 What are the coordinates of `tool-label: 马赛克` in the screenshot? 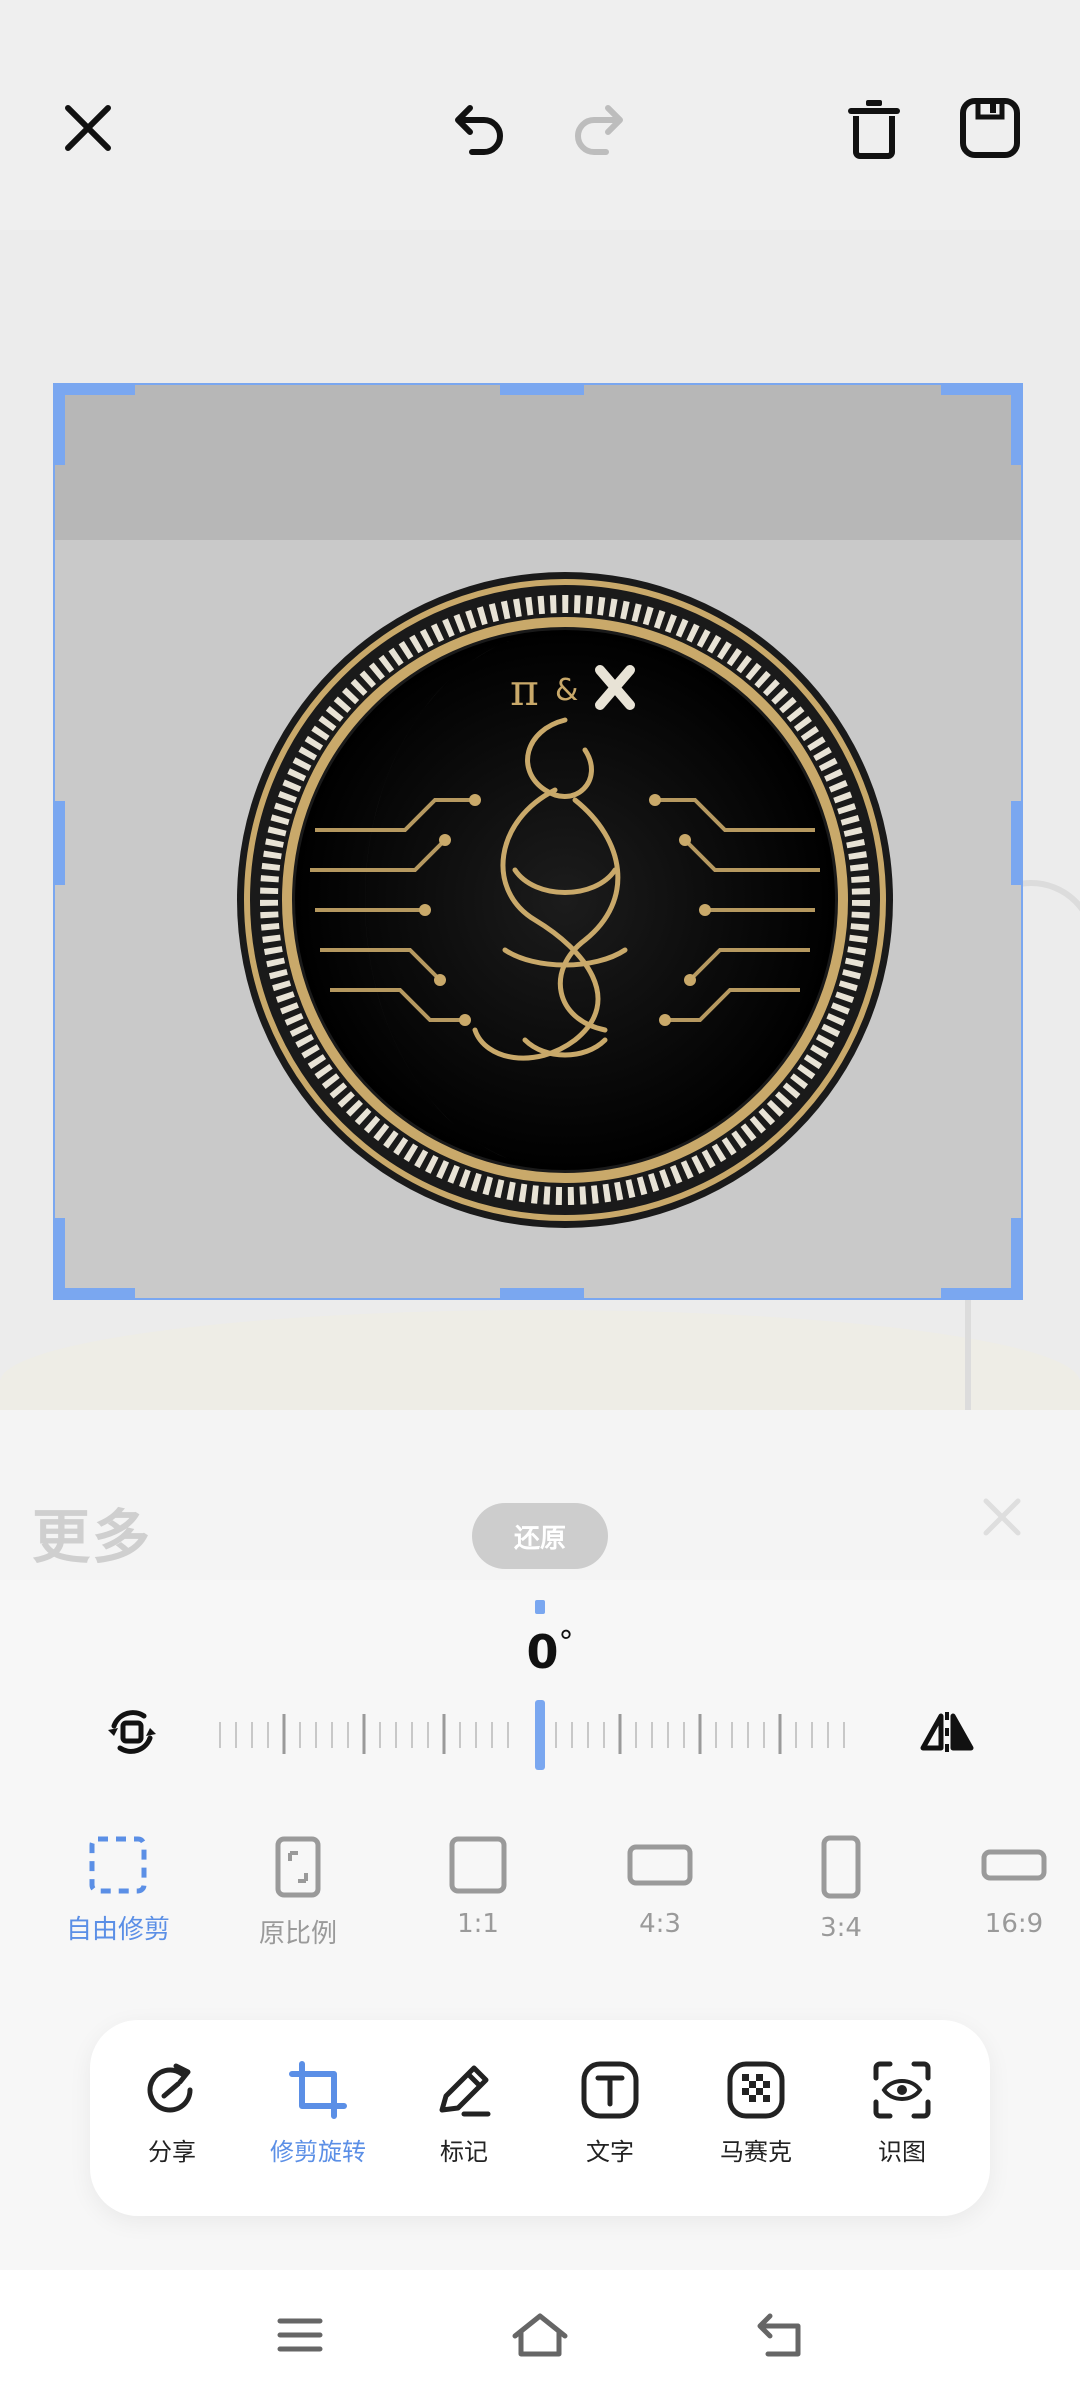 It's located at (756, 2152).